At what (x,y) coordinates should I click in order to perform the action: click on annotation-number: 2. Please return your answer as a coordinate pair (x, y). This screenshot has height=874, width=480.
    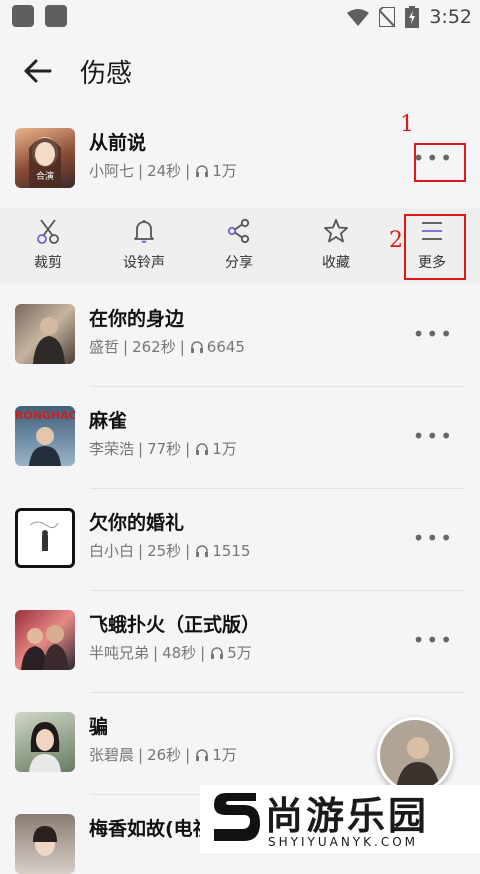
    Looking at the image, I should click on (396, 240).